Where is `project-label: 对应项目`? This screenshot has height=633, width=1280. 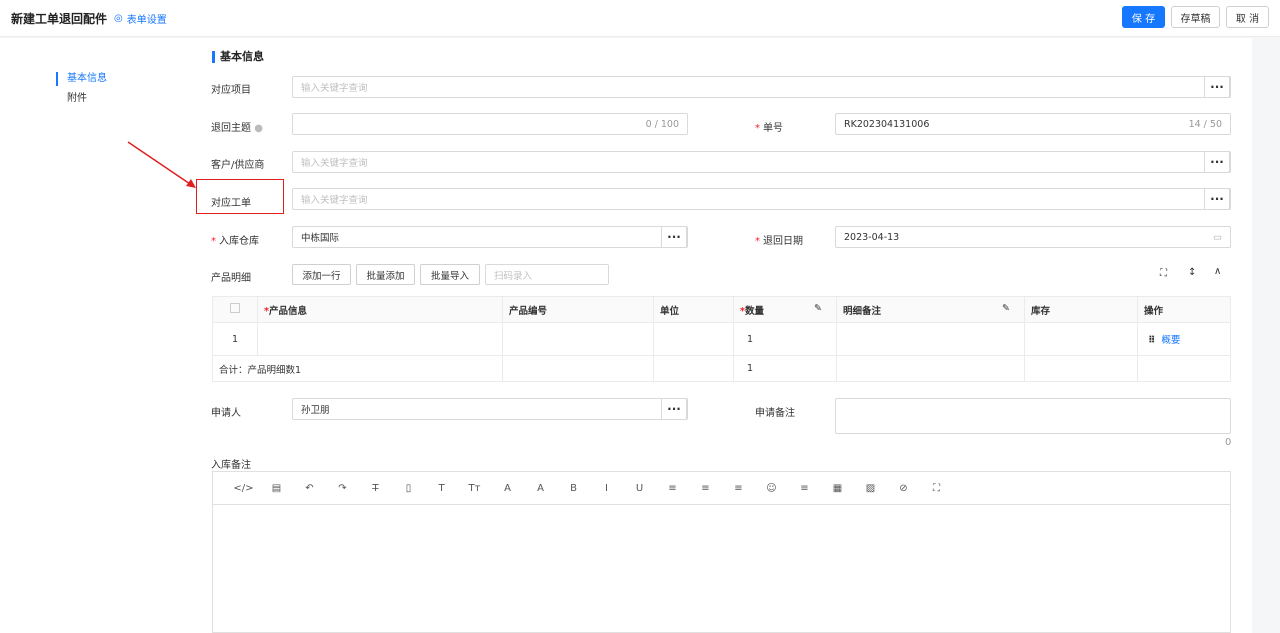 project-label: 对应项目 is located at coordinates (231, 90).